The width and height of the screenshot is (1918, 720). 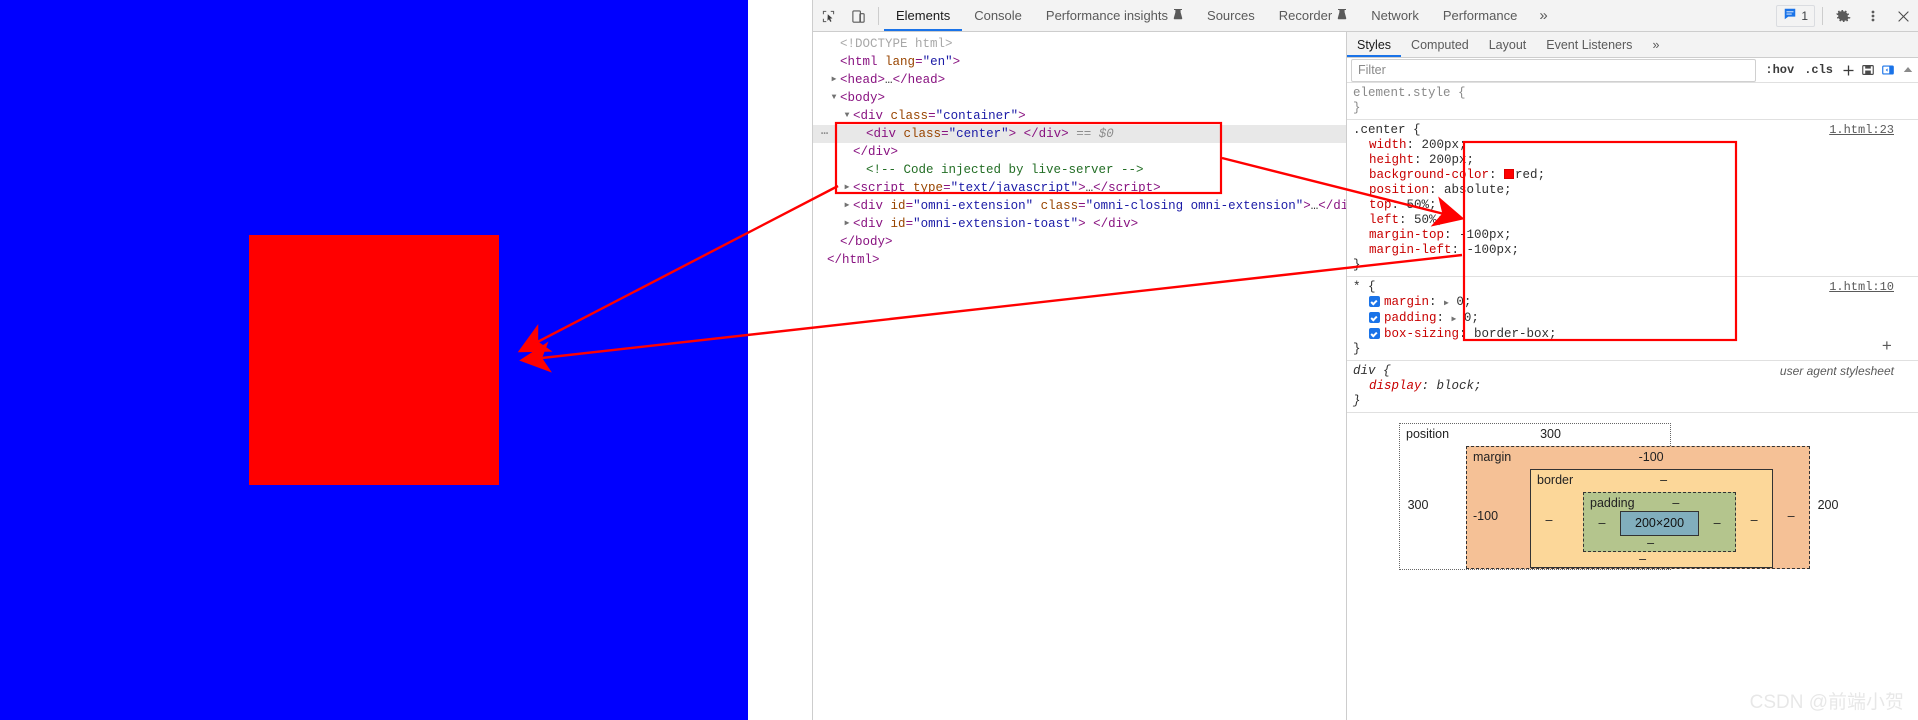 What do you see at coordinates (1406, 302) in the screenshot?
I see `css-property-name: margin` at bounding box center [1406, 302].